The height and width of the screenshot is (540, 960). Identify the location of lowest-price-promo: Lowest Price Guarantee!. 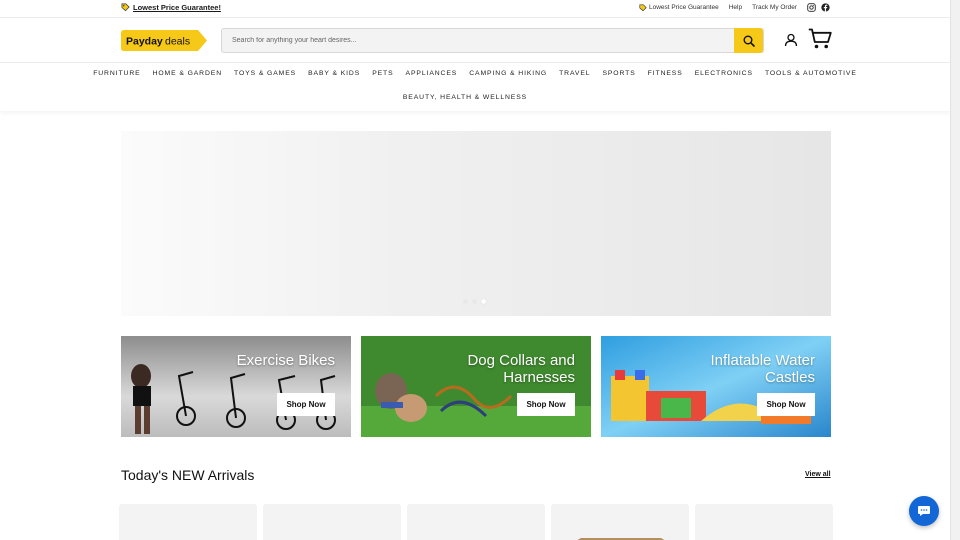
(171, 7).